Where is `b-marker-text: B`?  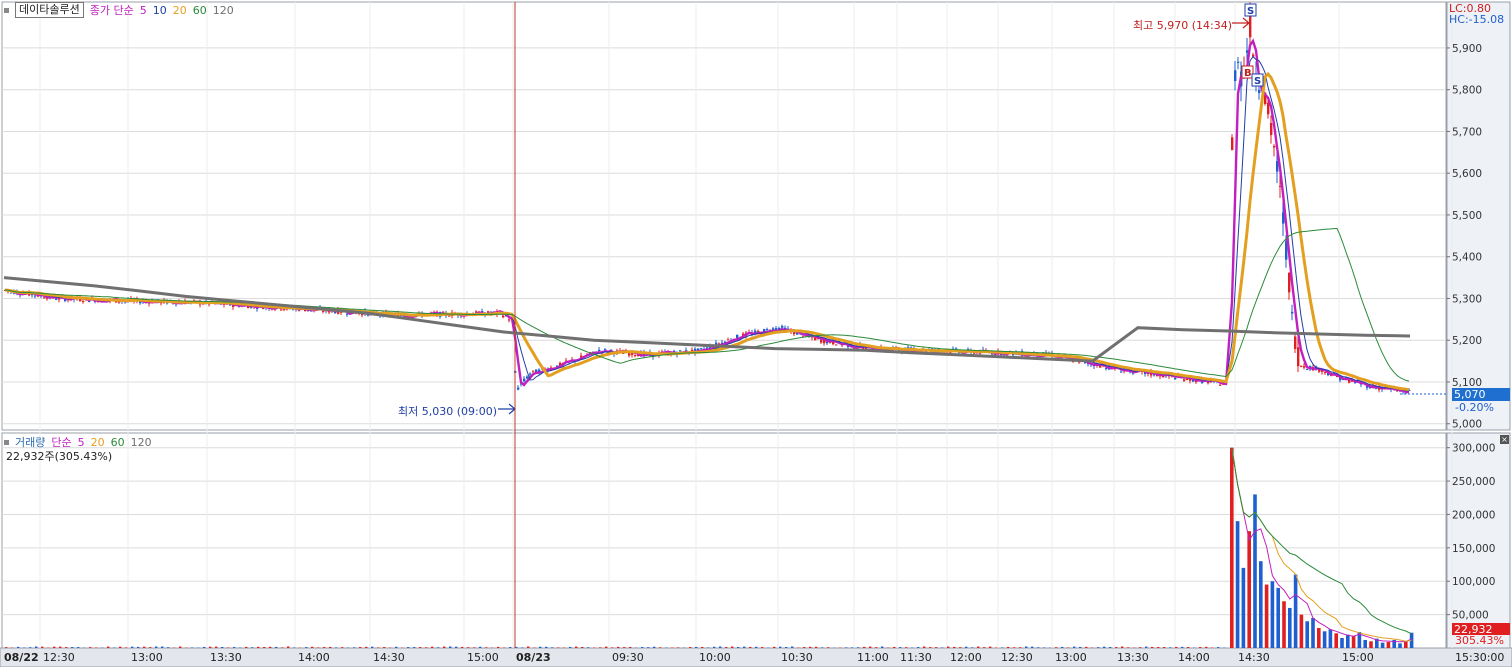
b-marker-text: B is located at coordinates (1248, 73).